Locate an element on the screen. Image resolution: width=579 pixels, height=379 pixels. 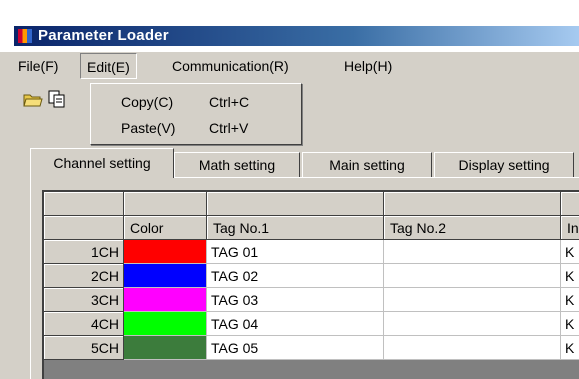
tab-display-setting: Display setting is located at coordinates (504, 165).